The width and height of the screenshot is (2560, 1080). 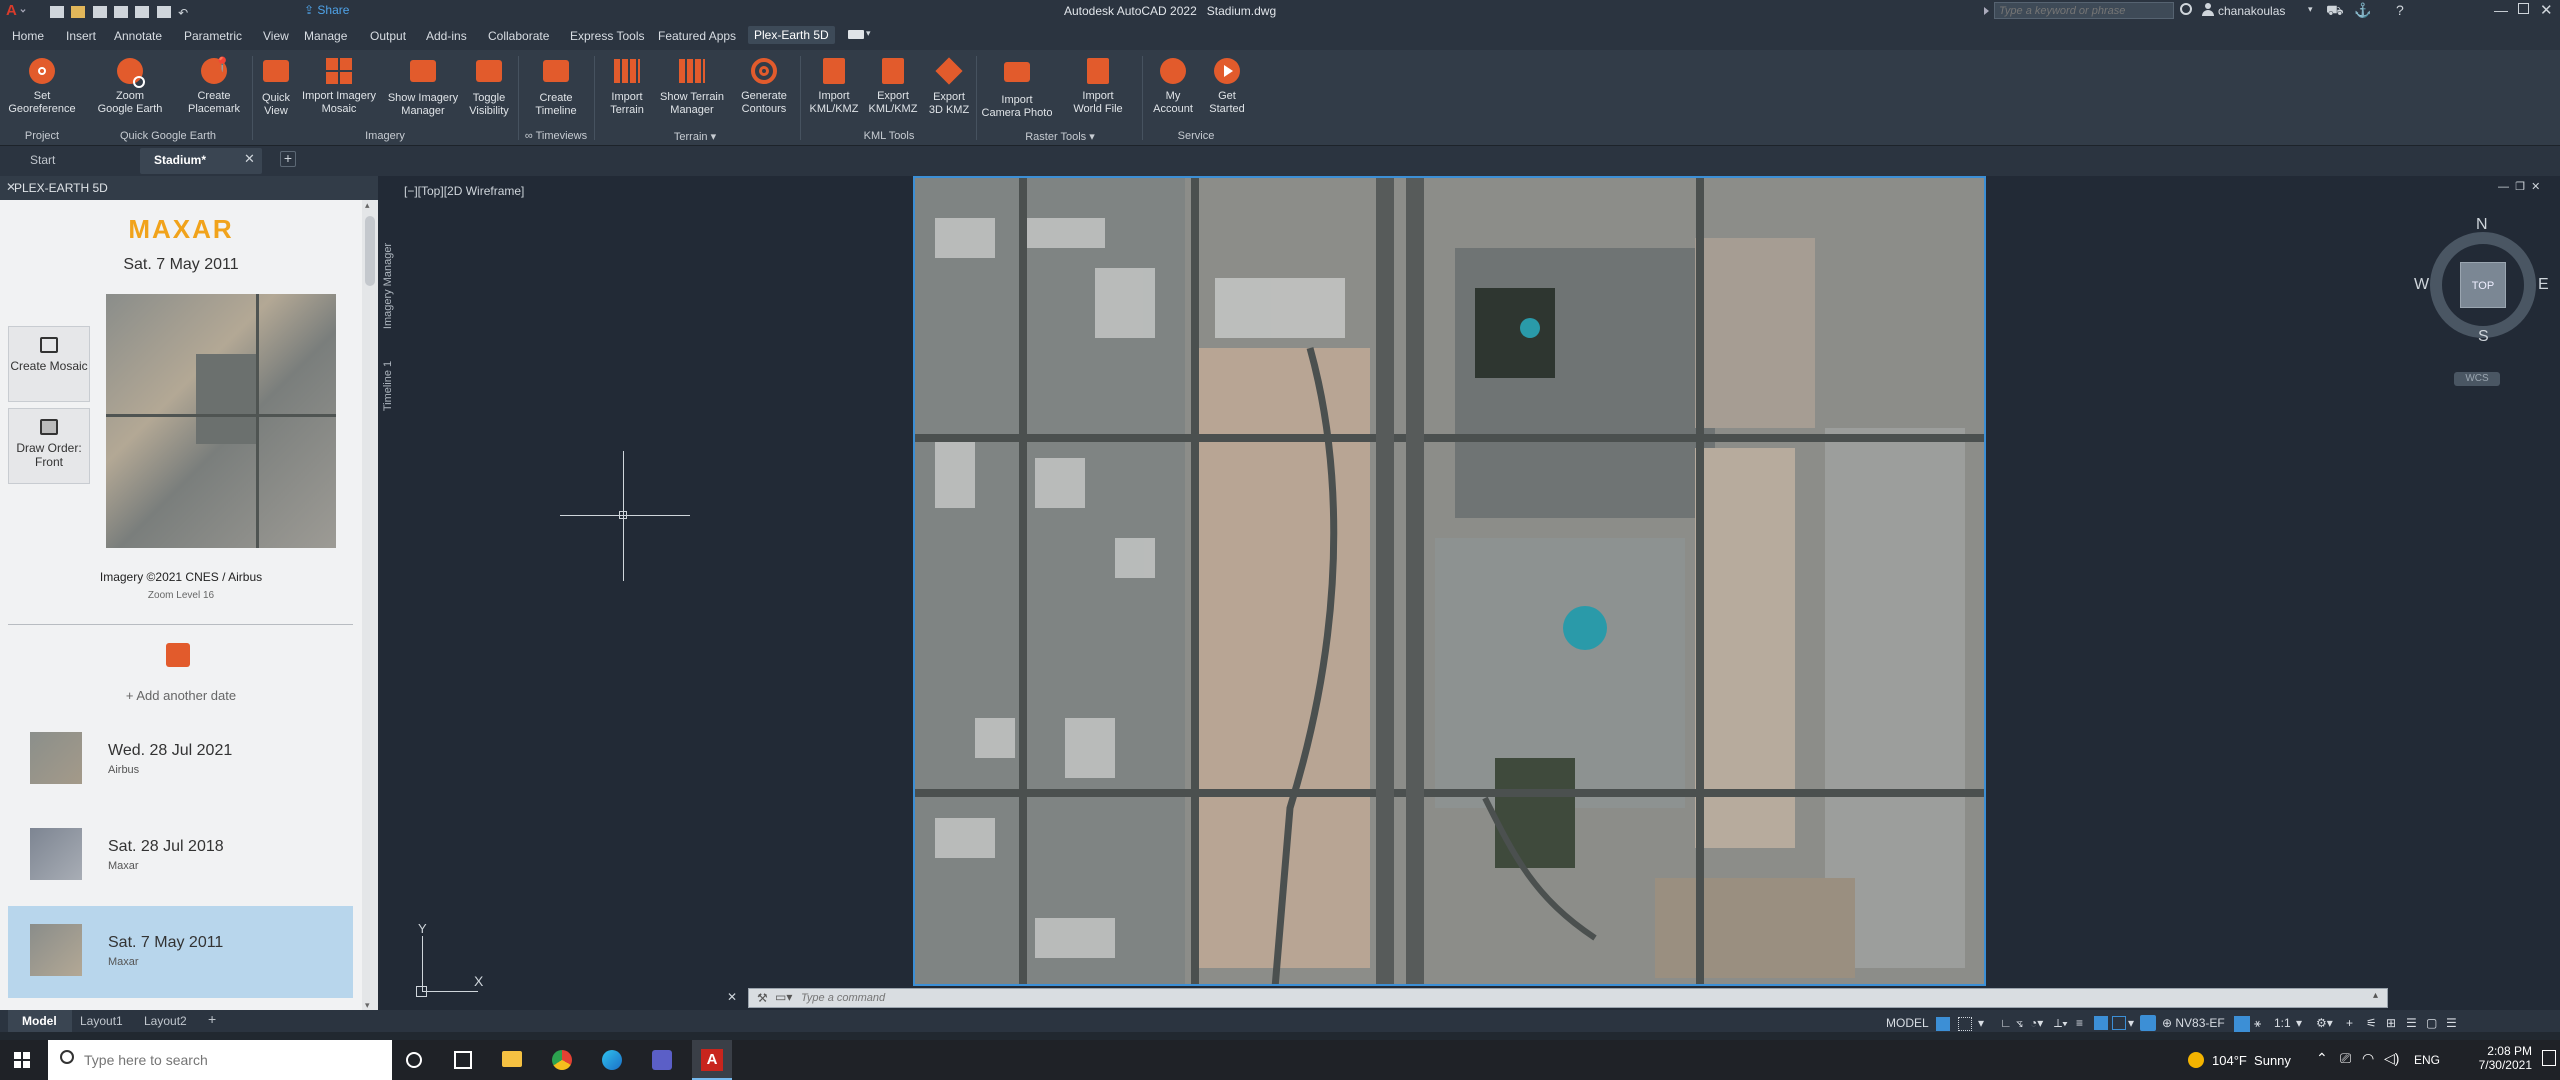 What do you see at coordinates (2483, 337) in the screenshot?
I see `compass-south: S` at bounding box center [2483, 337].